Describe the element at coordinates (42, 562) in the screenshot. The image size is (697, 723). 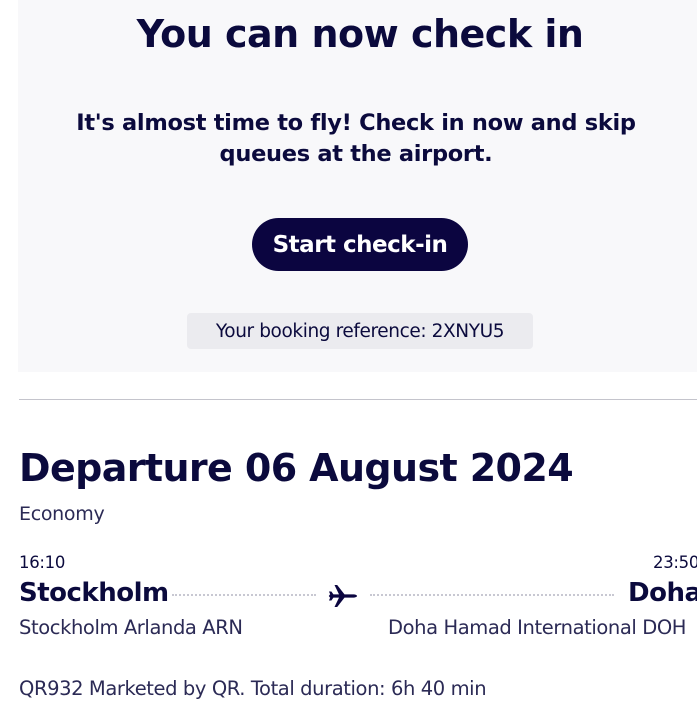
I see `departure-time: 16:10` at that location.